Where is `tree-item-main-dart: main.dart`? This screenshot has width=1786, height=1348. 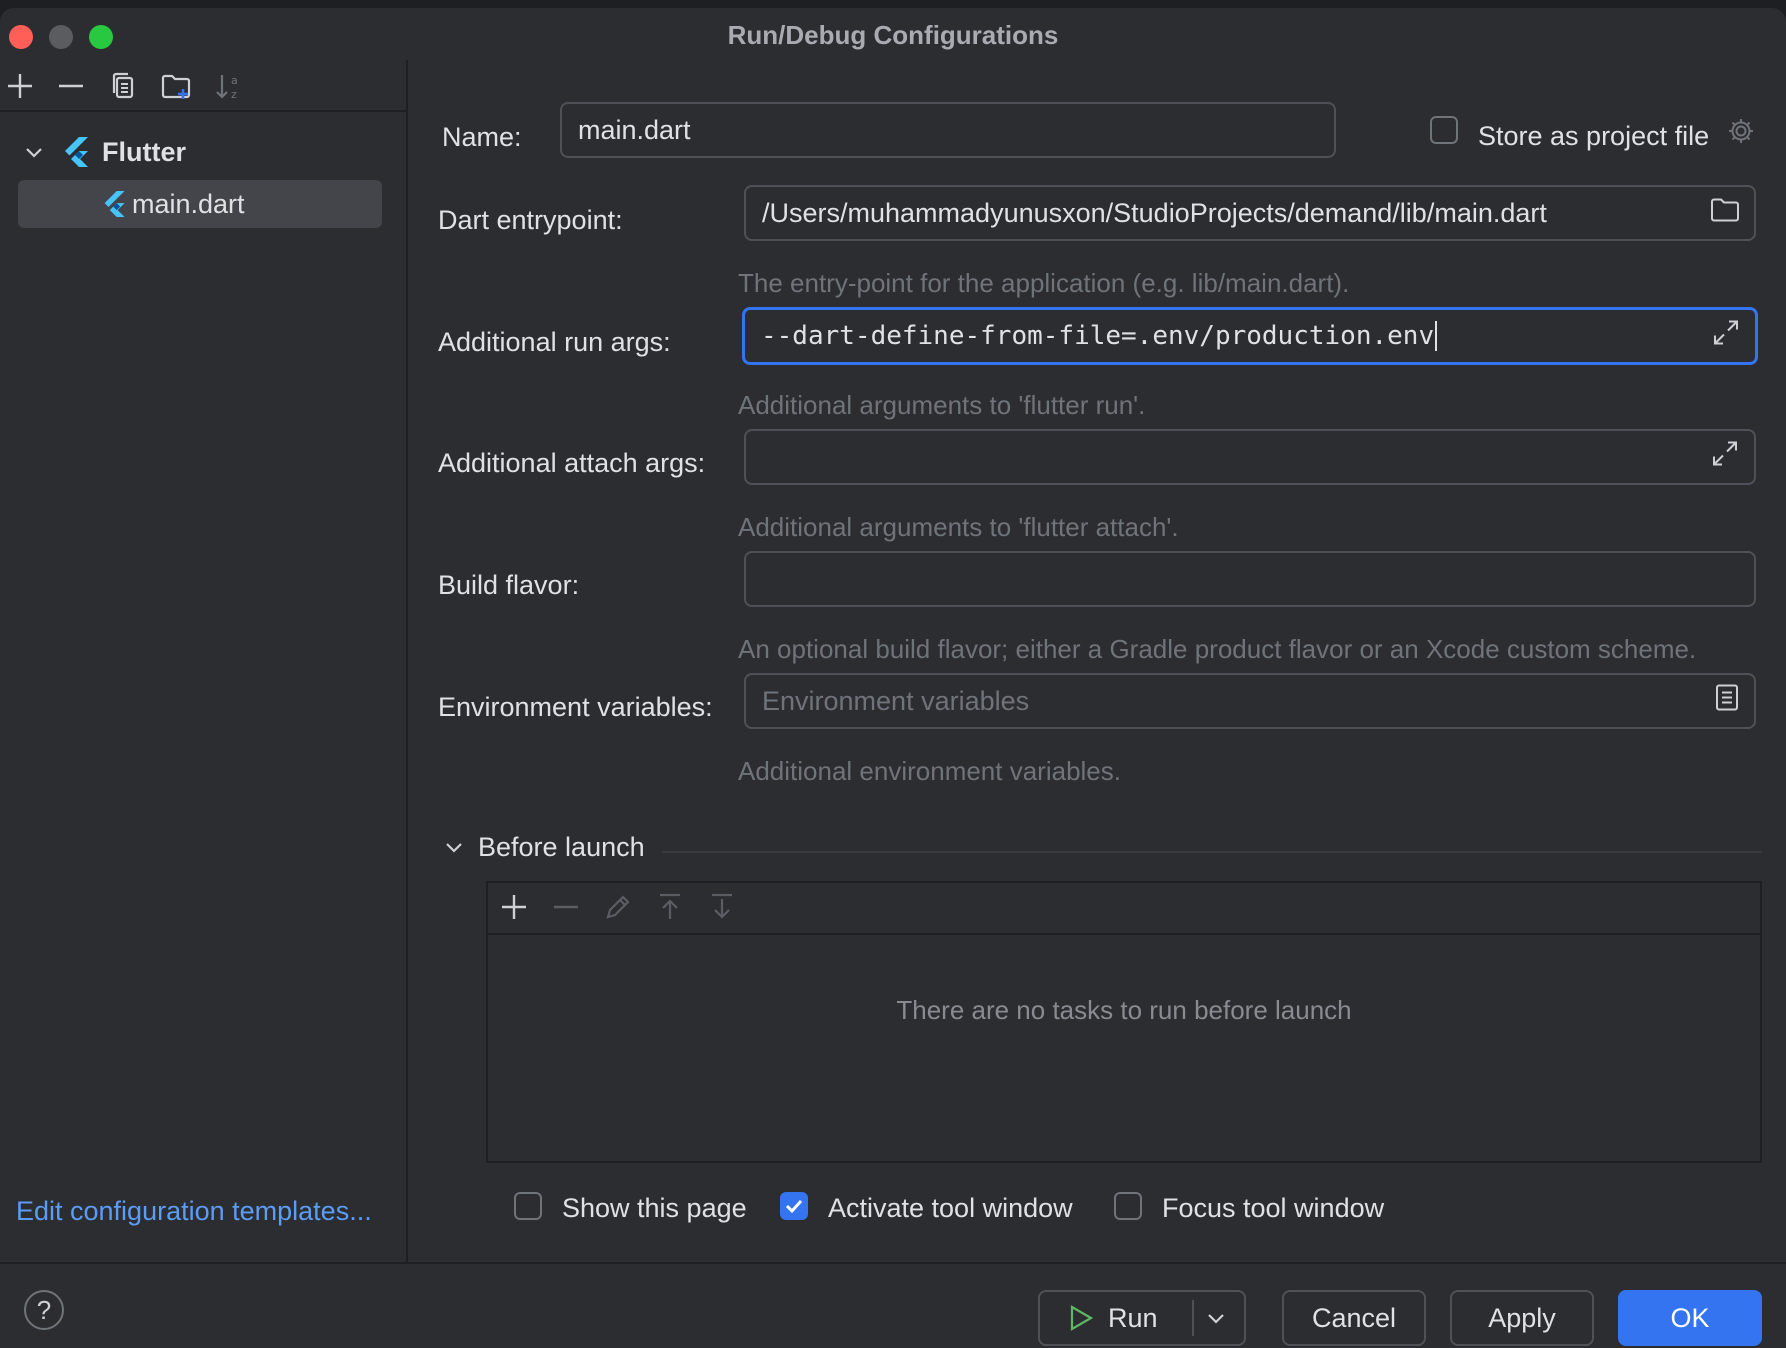 tree-item-main-dart: main.dart is located at coordinates (200, 204).